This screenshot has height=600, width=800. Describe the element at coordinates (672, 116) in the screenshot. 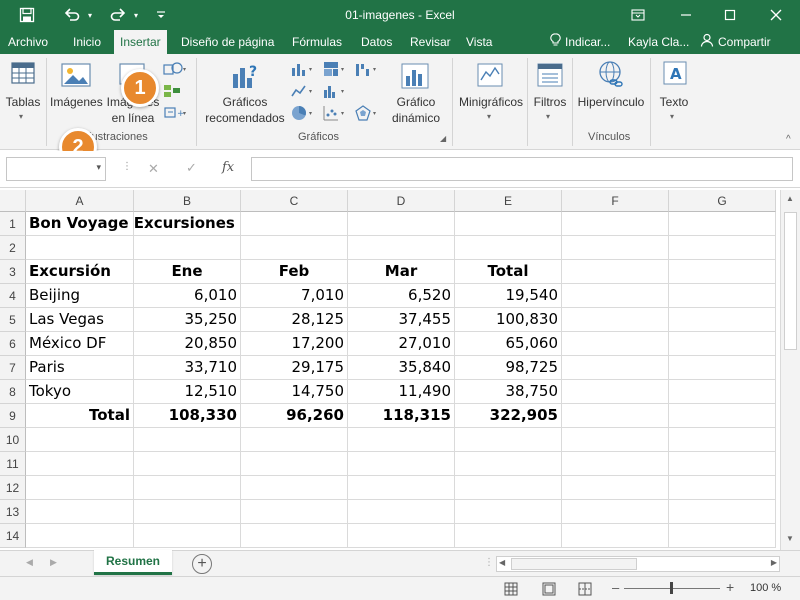

I see `texto-dropdown-icon: ▾` at that location.